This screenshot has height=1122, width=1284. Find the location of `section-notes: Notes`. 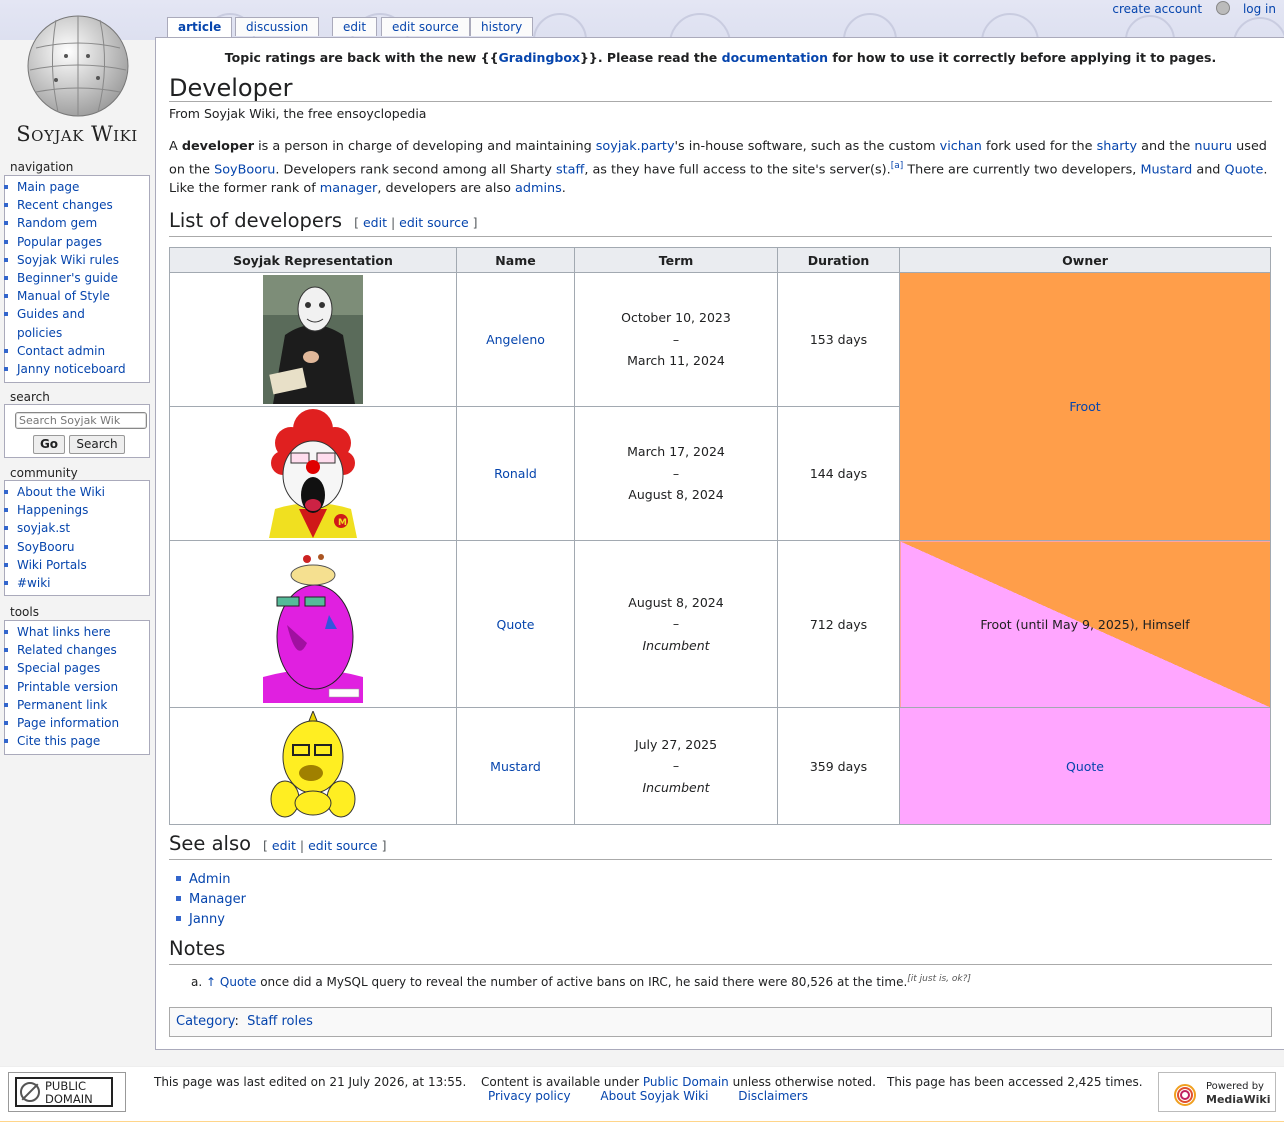

section-notes: Notes is located at coordinates (197, 948).